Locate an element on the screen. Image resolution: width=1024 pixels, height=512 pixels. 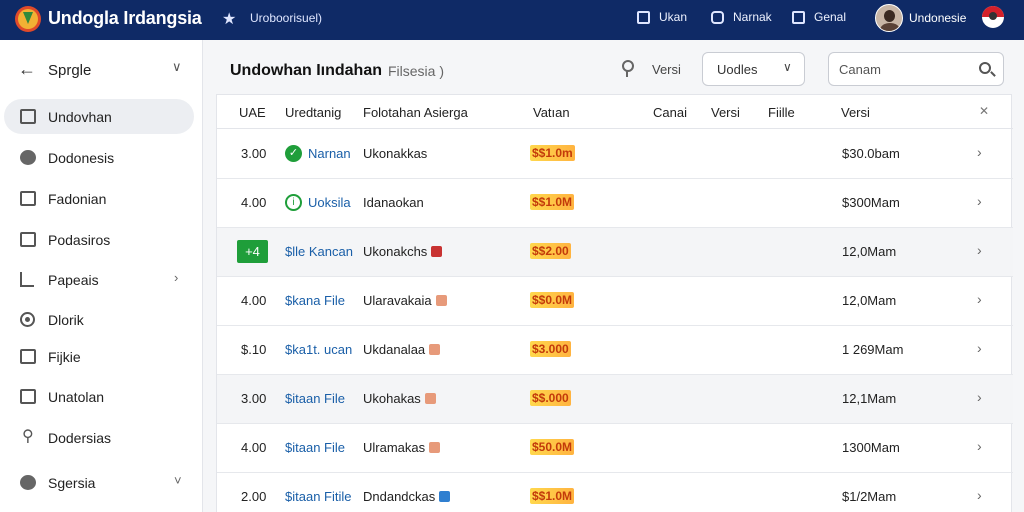
row-size: $30.0bam is located at coordinates (871, 153).